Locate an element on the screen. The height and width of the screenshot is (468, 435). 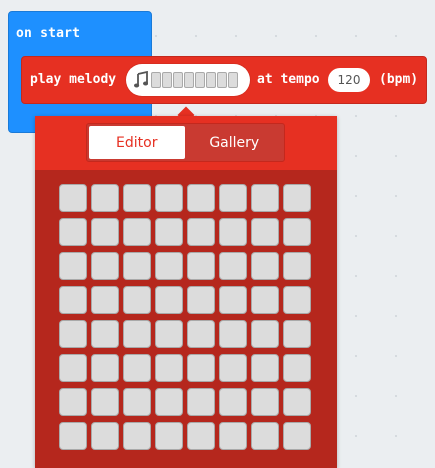
melody-field is located at coordinates (188, 80).